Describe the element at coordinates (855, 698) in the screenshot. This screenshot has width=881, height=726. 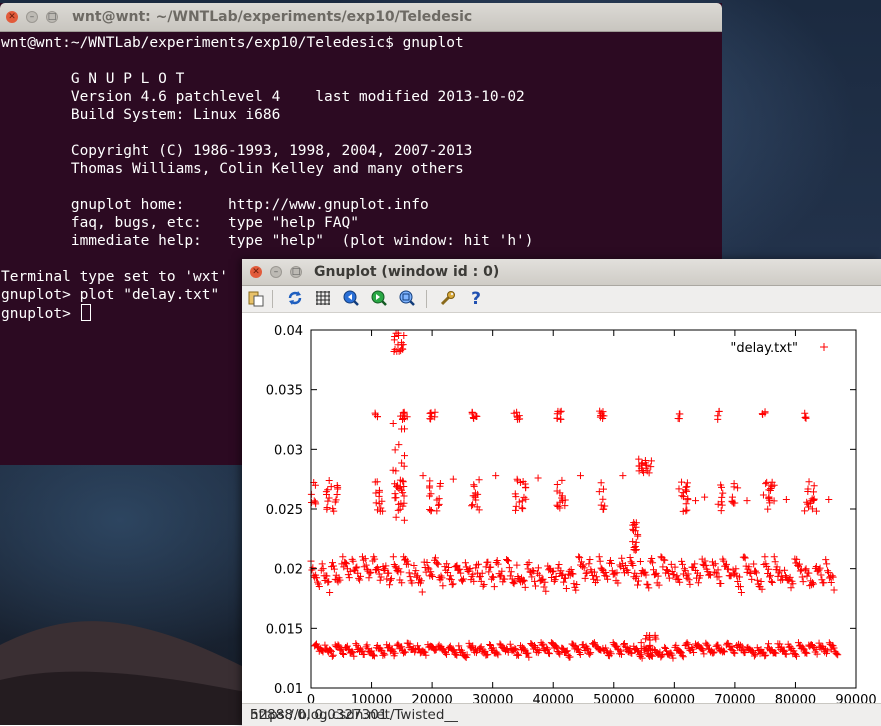
I see `x-tick-label: 90000` at that location.